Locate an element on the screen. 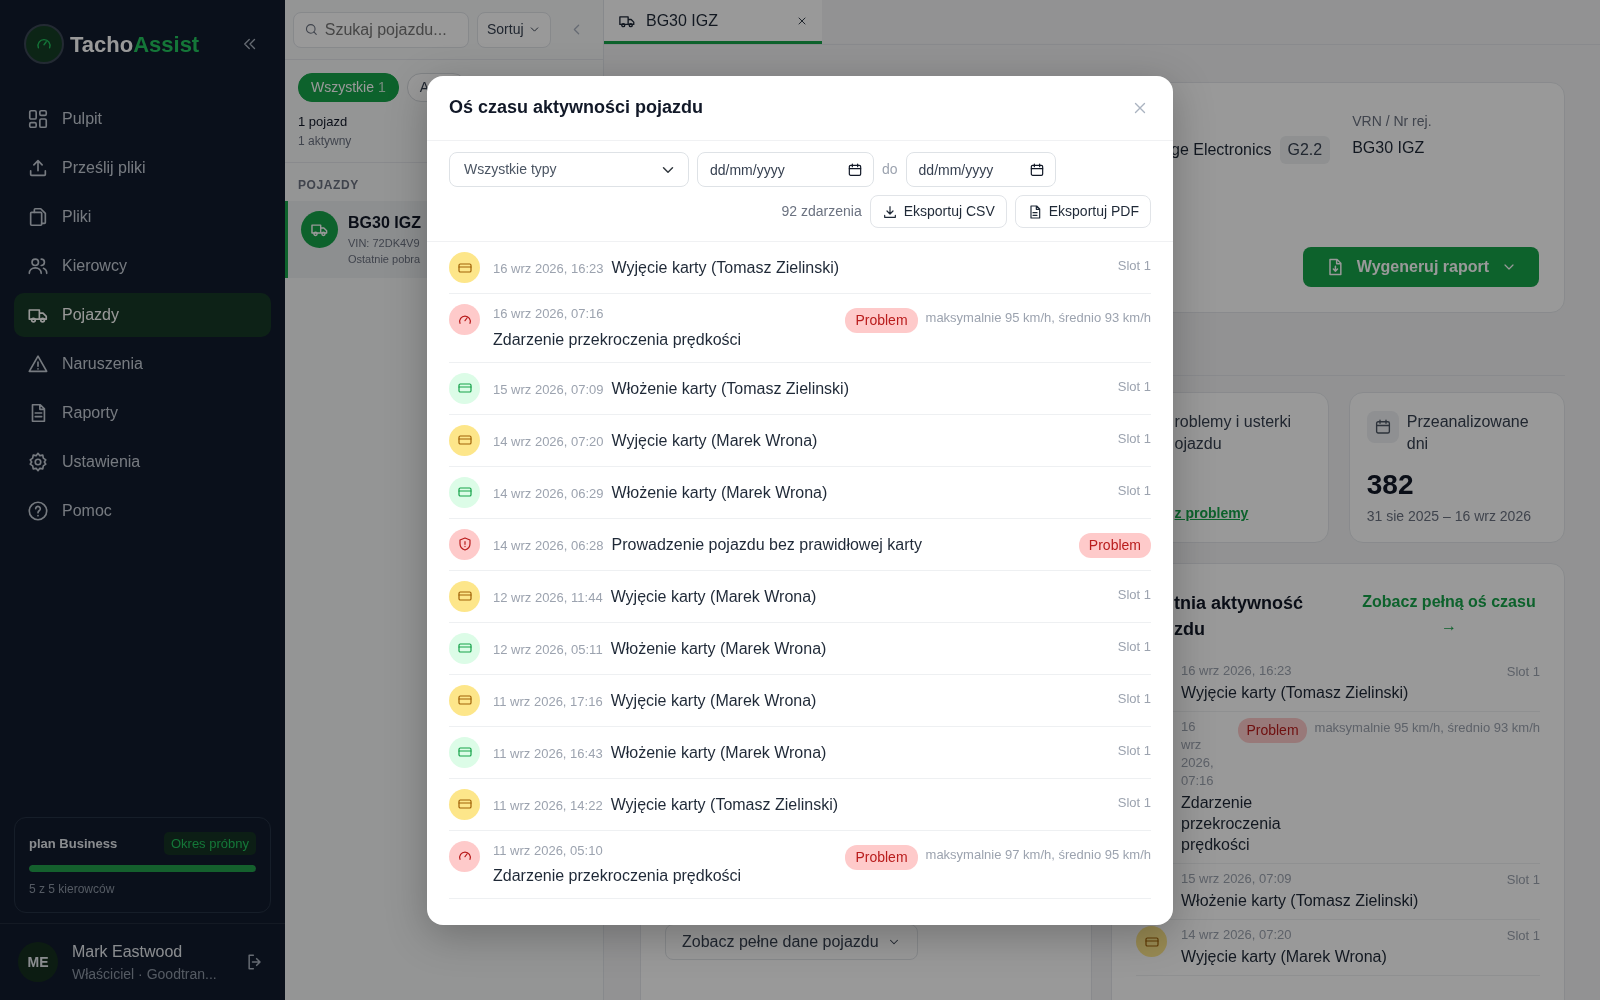  plan-name: plan Business is located at coordinates (73, 843).